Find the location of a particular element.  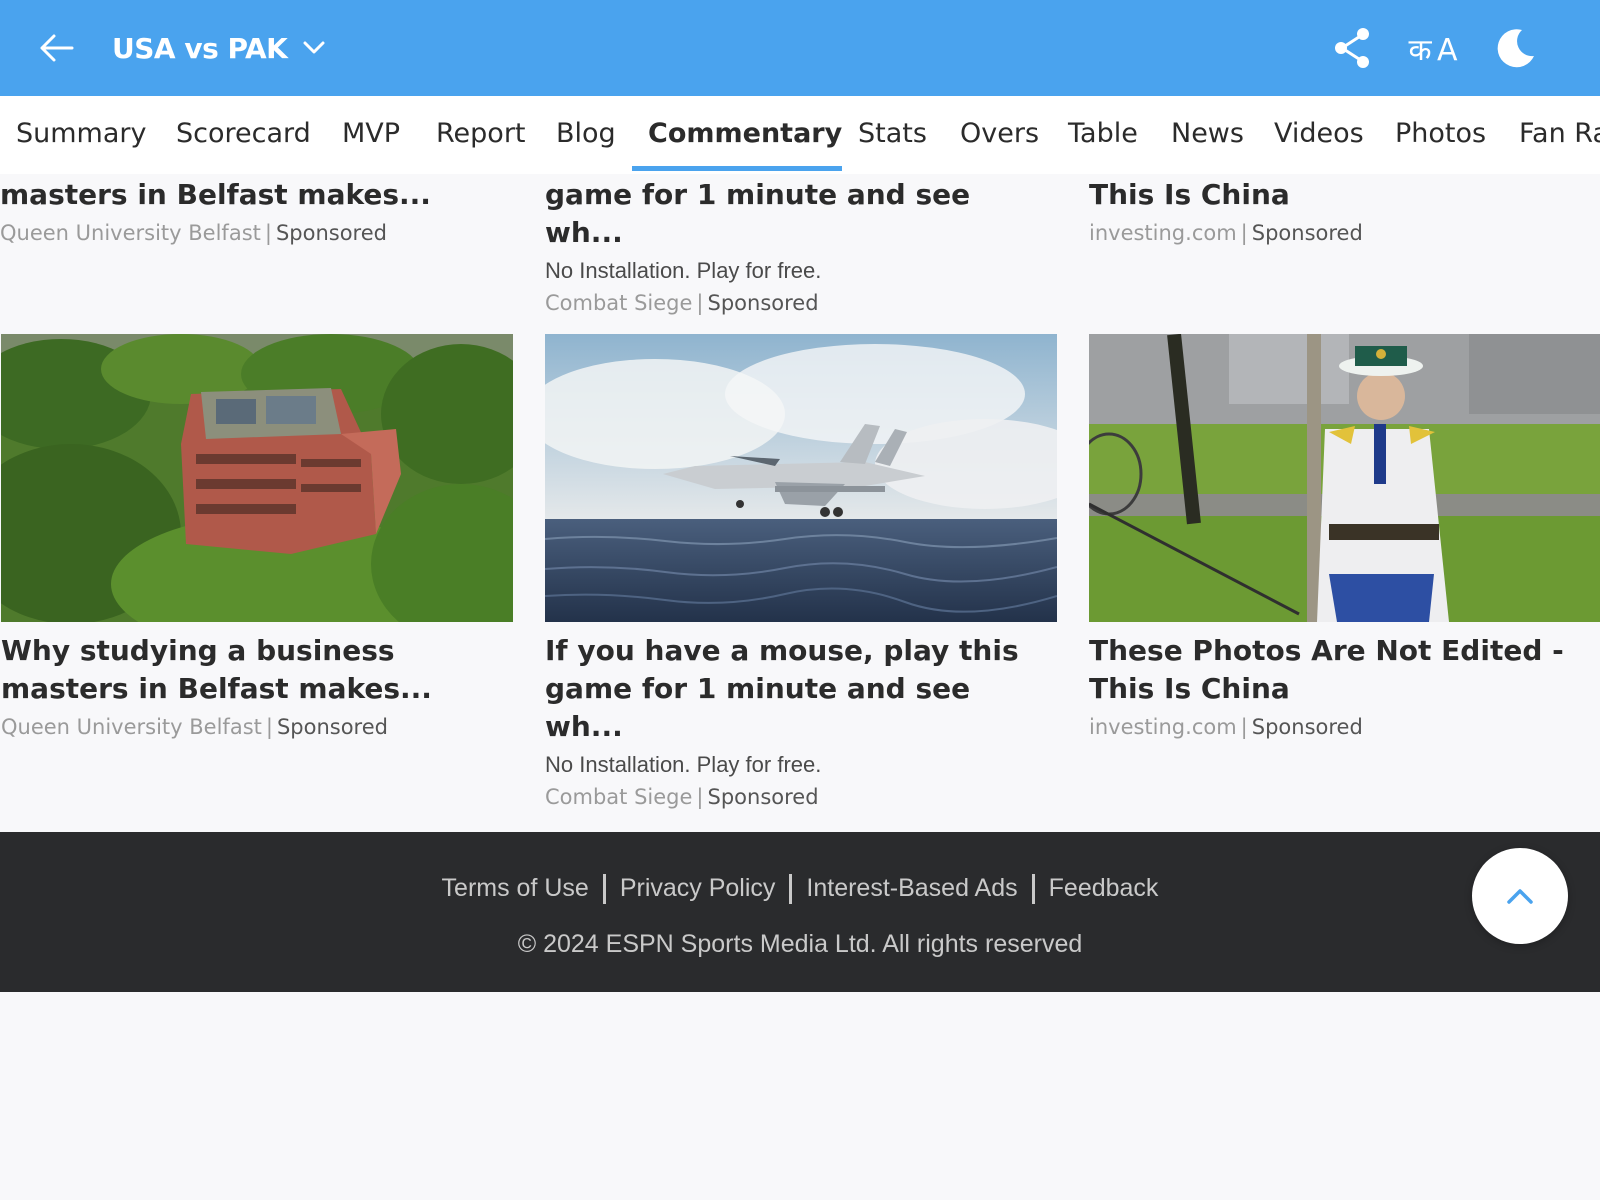

moon-icon is located at coordinates (1515, 48).